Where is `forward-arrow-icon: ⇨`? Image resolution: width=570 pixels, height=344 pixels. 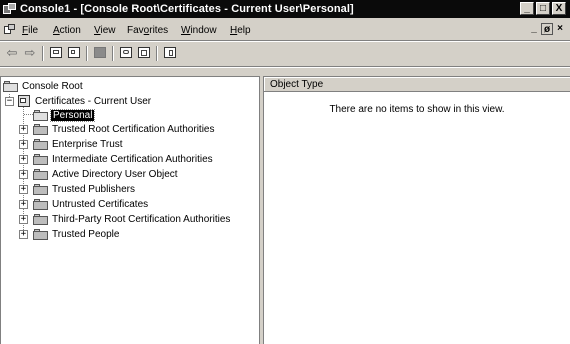
forward-arrow-icon: ⇨ is located at coordinates (30, 53).